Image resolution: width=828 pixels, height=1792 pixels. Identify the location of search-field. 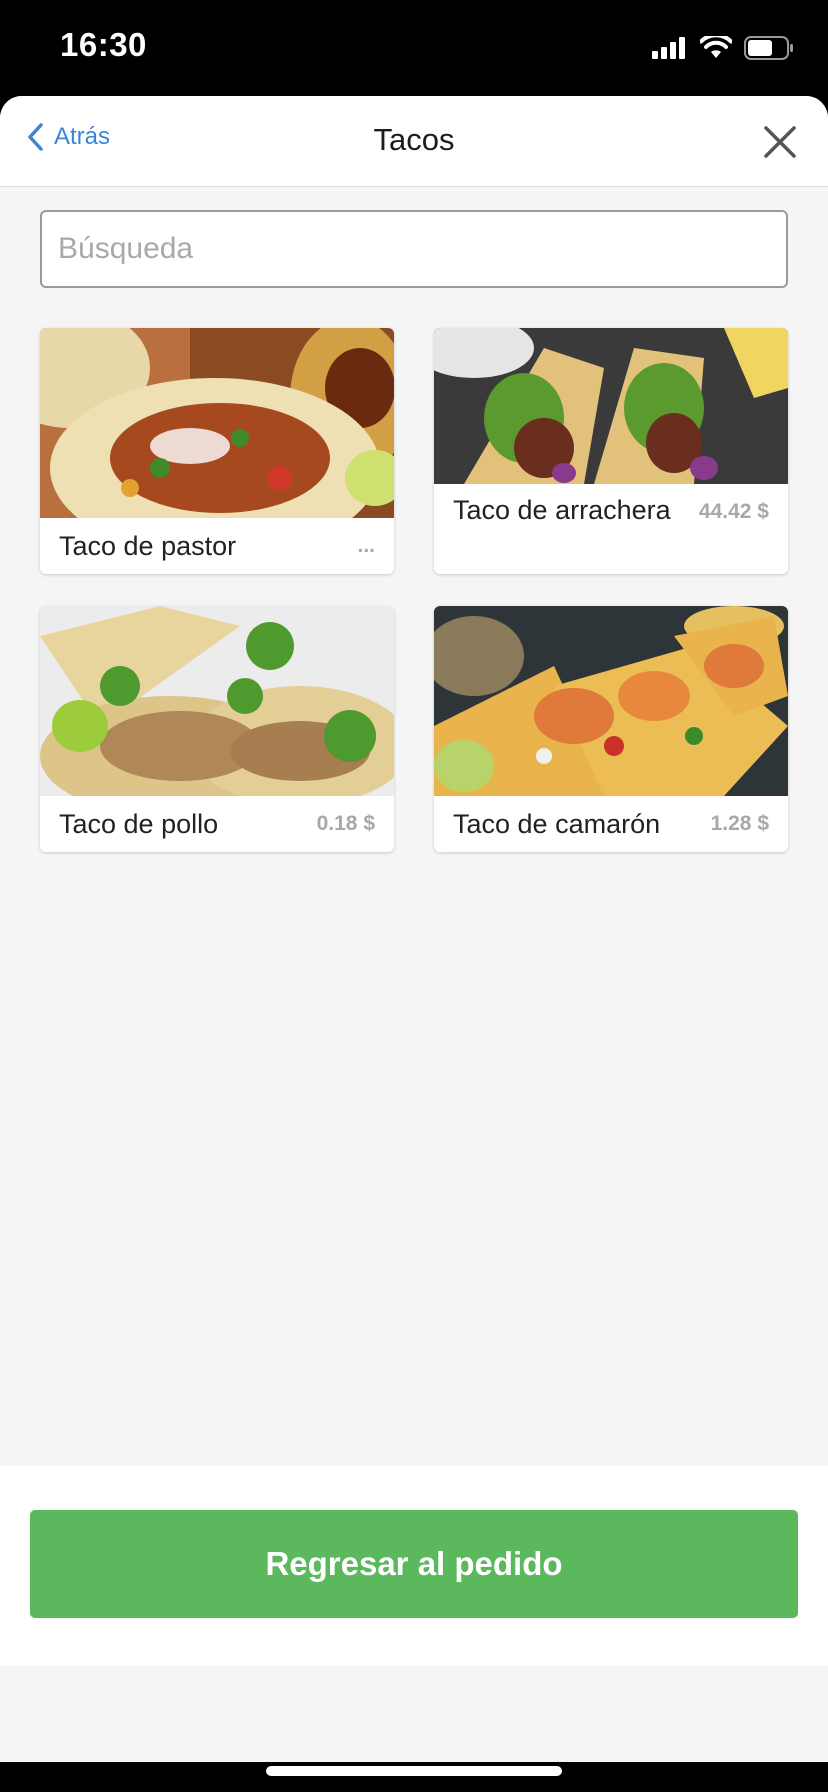
(414, 249).